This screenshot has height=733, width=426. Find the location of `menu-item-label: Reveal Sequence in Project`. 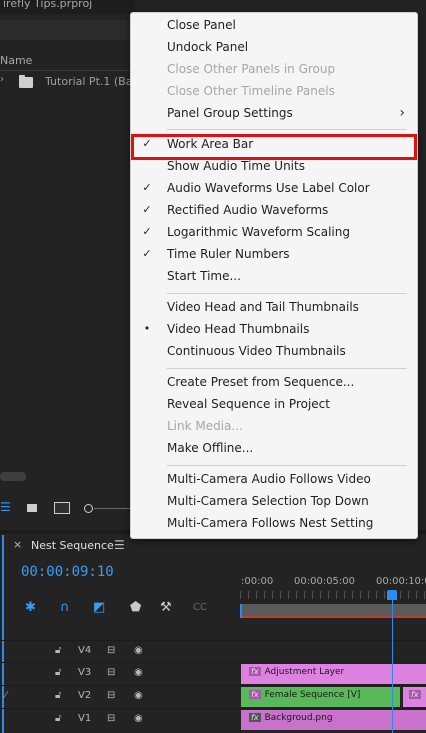

menu-item-label: Reveal Sequence in Project is located at coordinates (248, 404).